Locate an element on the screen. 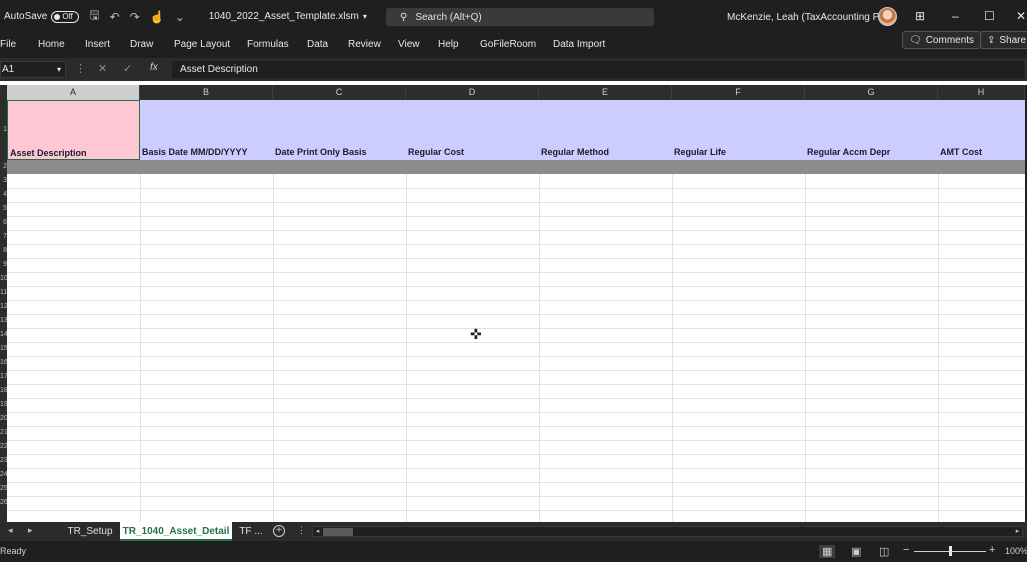  menu-file: File is located at coordinates (8, 44).